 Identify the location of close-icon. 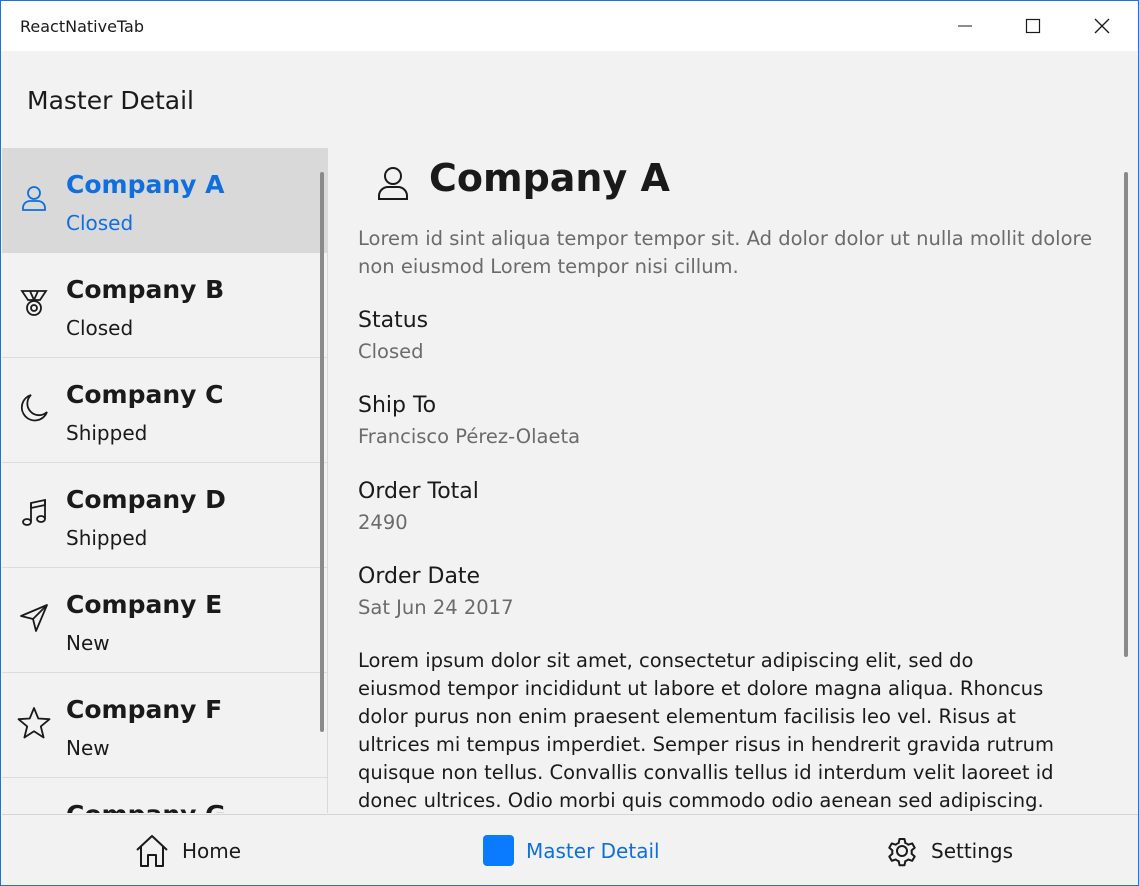
(1102, 26).